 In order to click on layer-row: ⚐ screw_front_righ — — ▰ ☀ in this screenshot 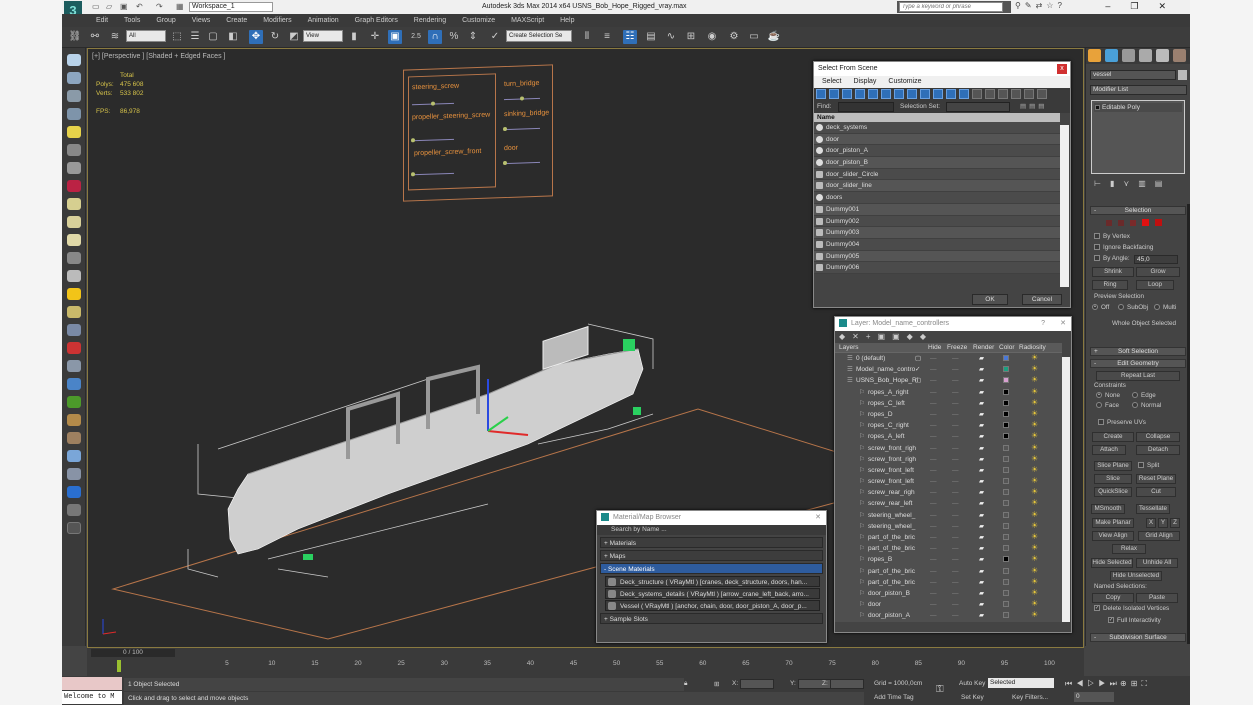, I will do `click(948, 459)`.